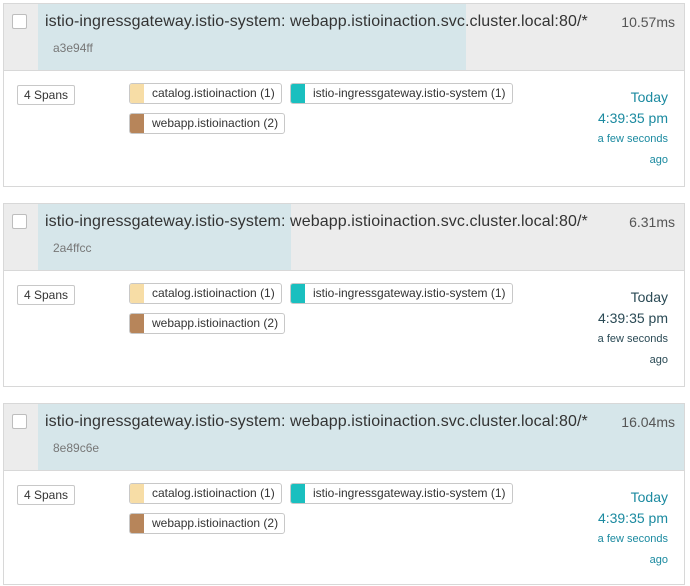  What do you see at coordinates (648, 422) in the screenshot?
I see `trace-duration: 16.04ms` at bounding box center [648, 422].